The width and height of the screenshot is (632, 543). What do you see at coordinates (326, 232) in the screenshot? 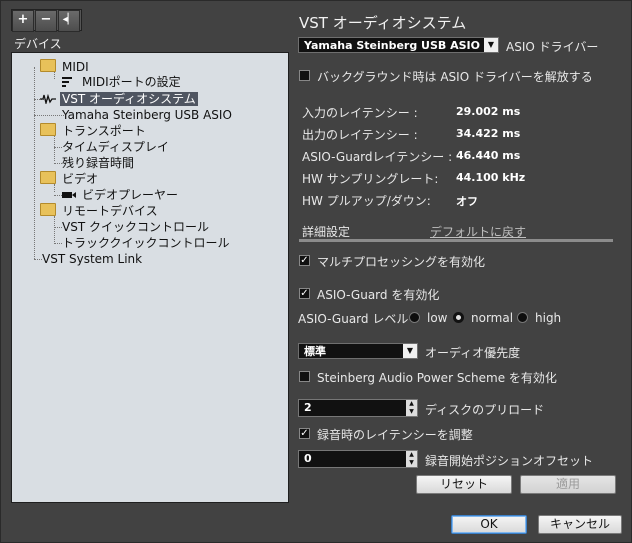
I see `advanced-settings-label: 詳細設定` at bounding box center [326, 232].